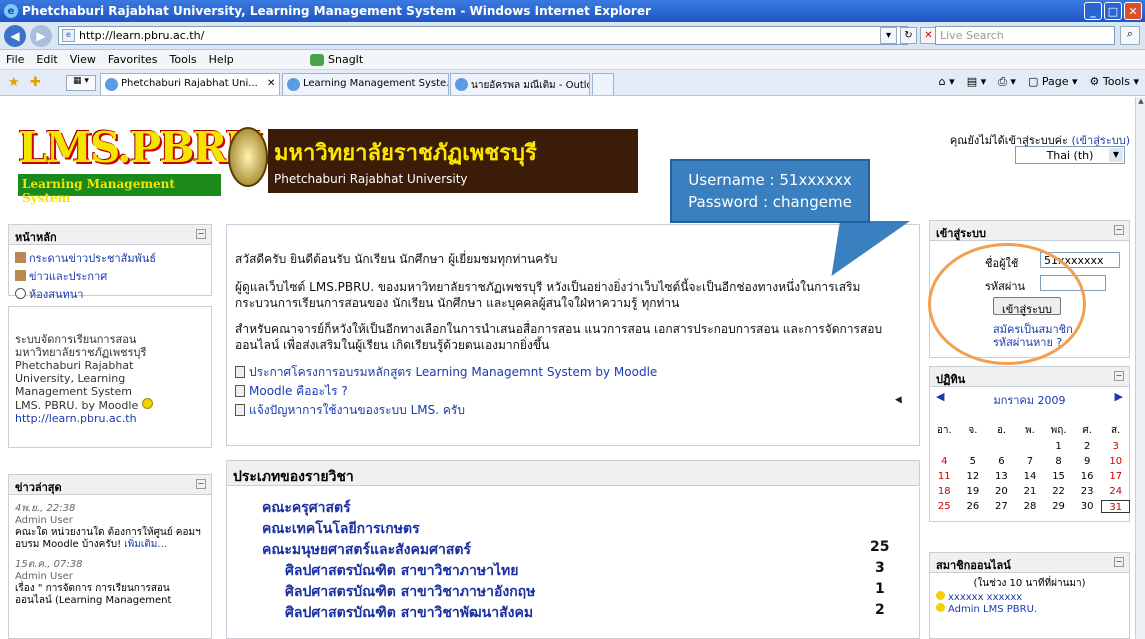 The width and height of the screenshot is (1145, 639). Describe the element at coordinates (46, 59) in the screenshot. I see `menu-edit: Edit` at that location.